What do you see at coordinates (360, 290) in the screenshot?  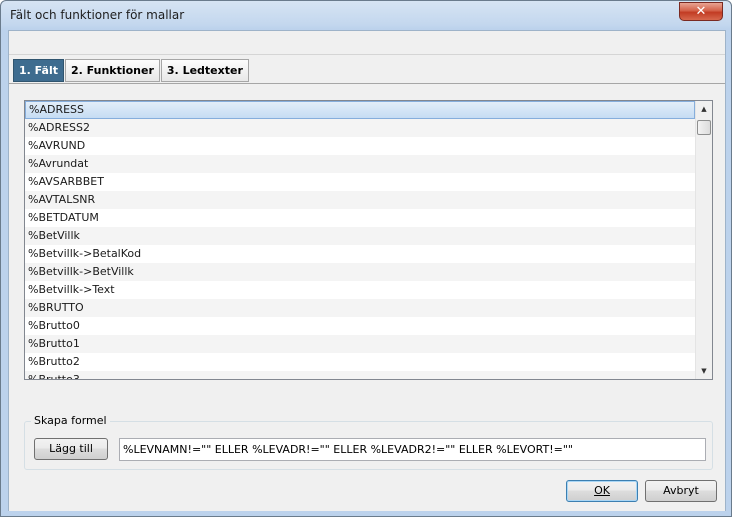 I see `list-item: %Betvillk->Text` at bounding box center [360, 290].